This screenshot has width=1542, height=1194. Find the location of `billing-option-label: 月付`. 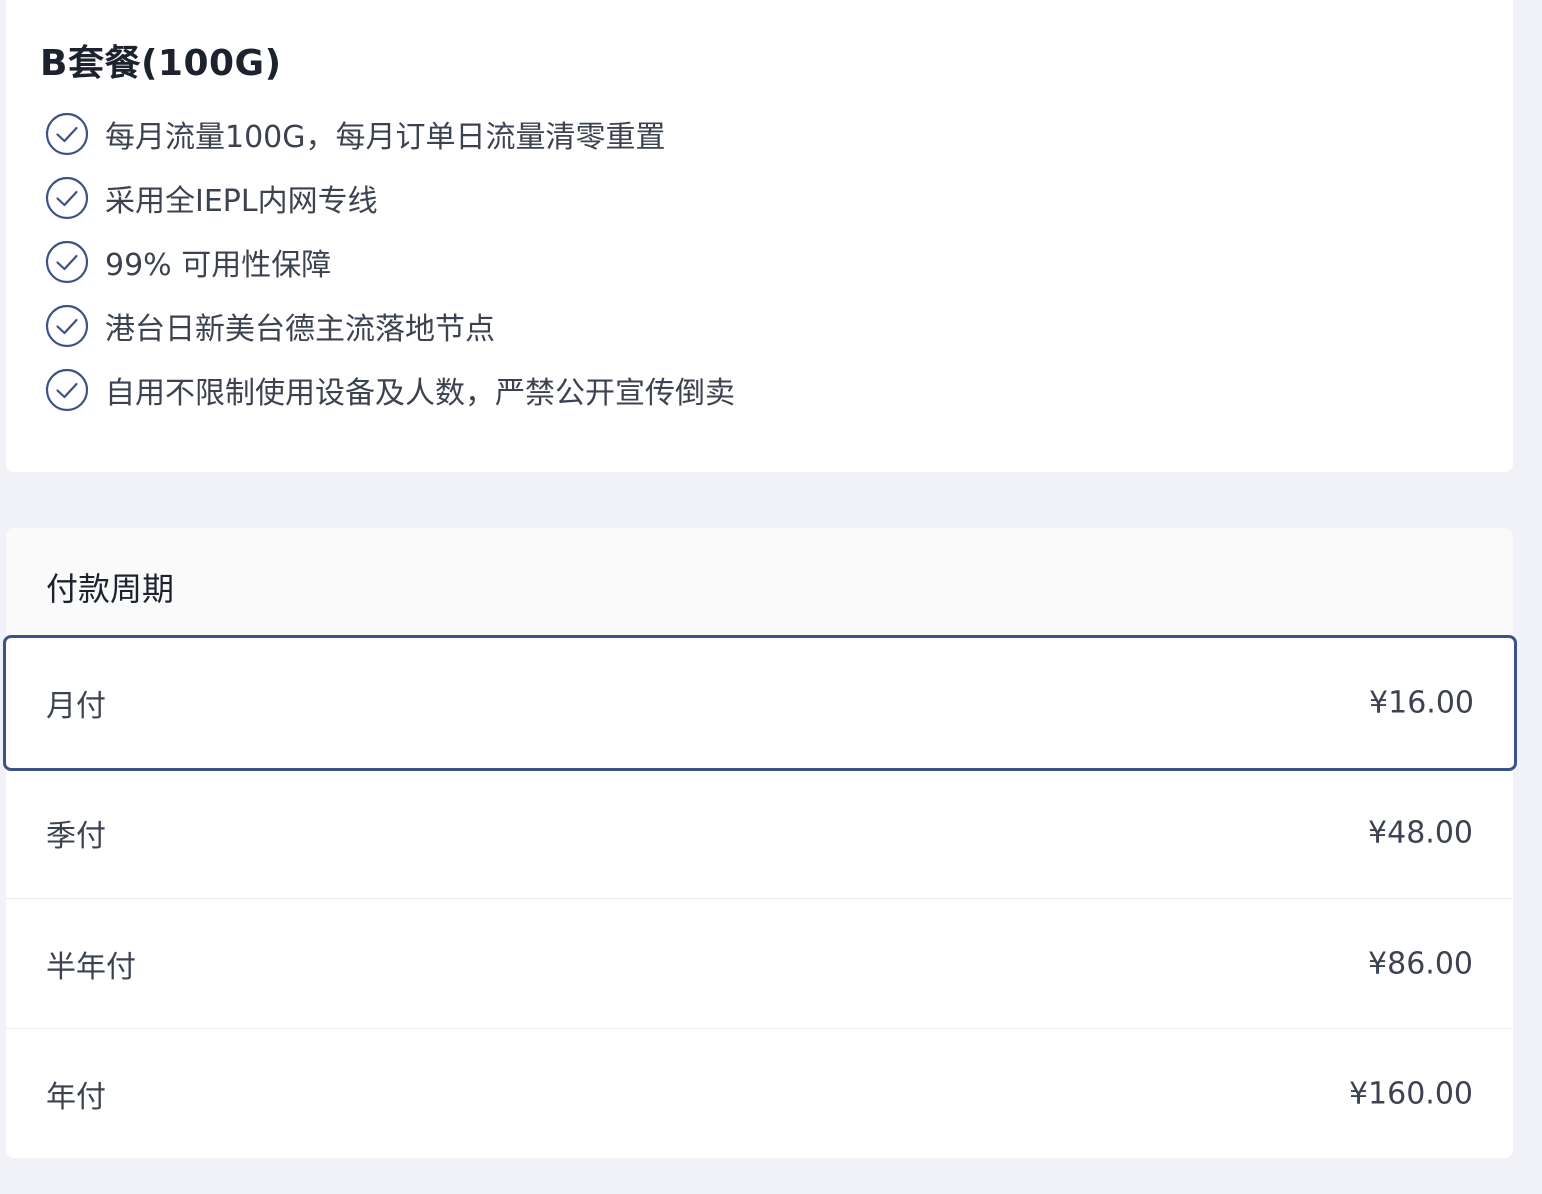

billing-option-label: 月付 is located at coordinates (76, 706).